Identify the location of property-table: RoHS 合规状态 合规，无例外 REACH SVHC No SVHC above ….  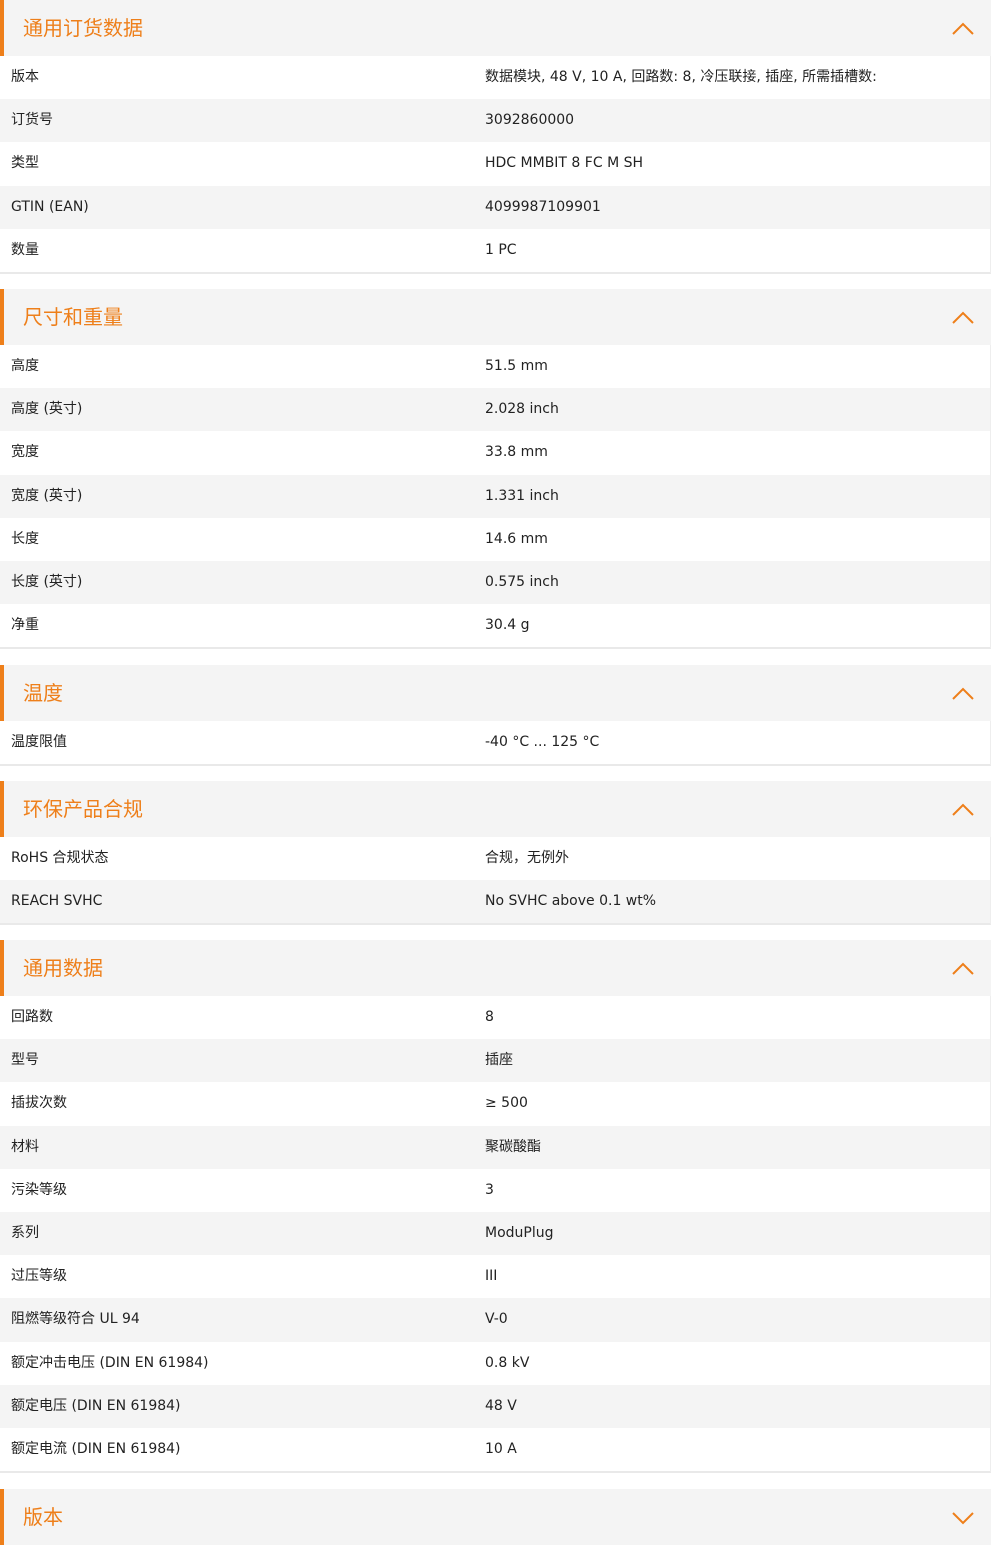
(495, 881).